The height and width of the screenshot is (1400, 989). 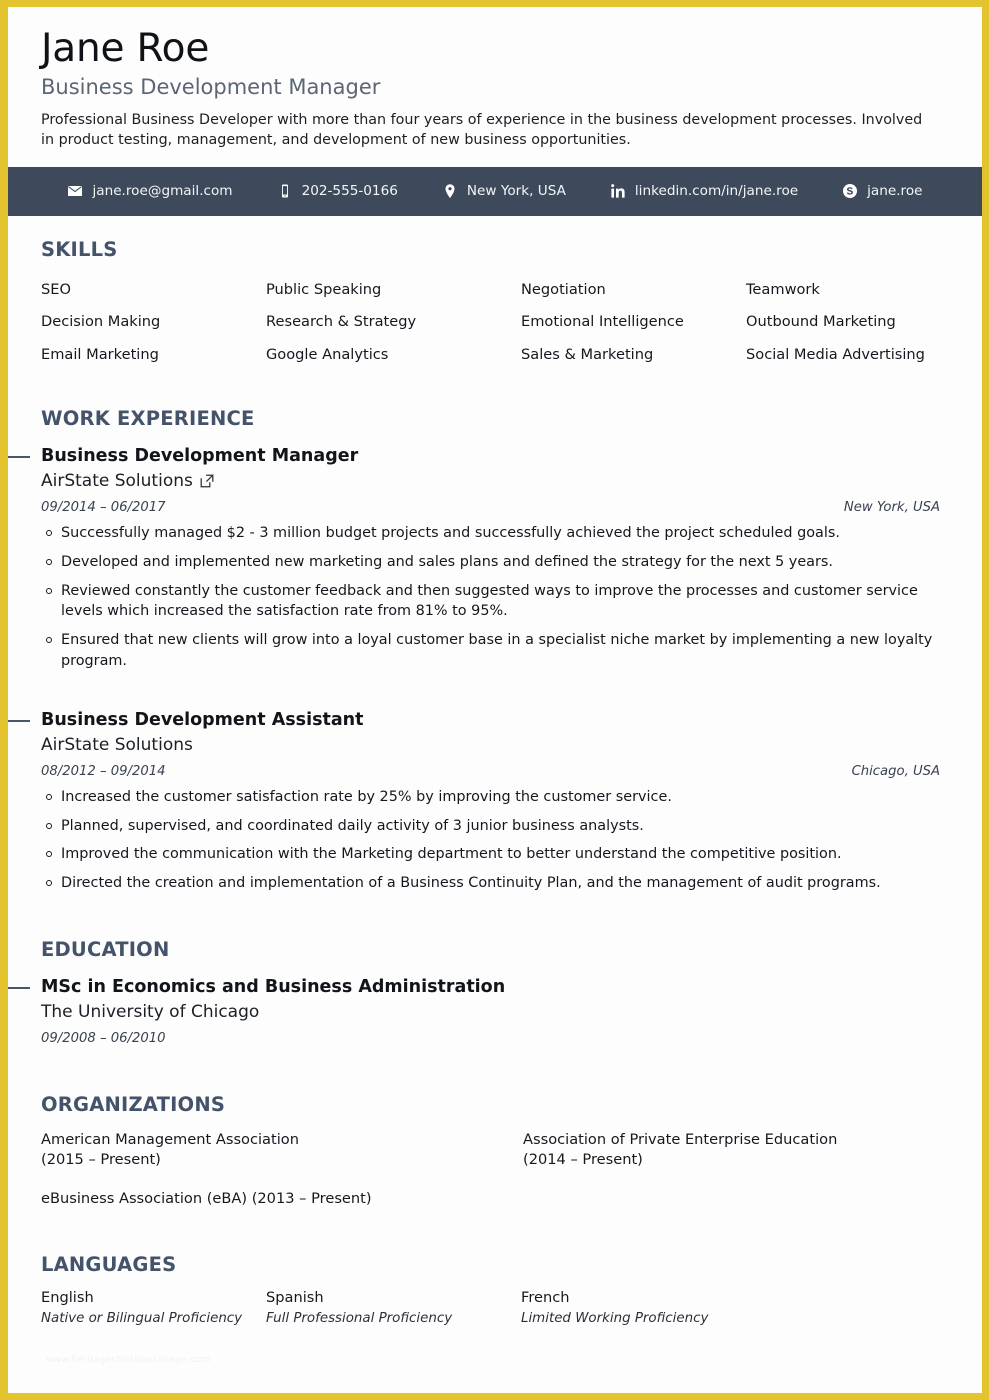 I want to click on header-job-title: Business Development Manager, so click(x=211, y=86).